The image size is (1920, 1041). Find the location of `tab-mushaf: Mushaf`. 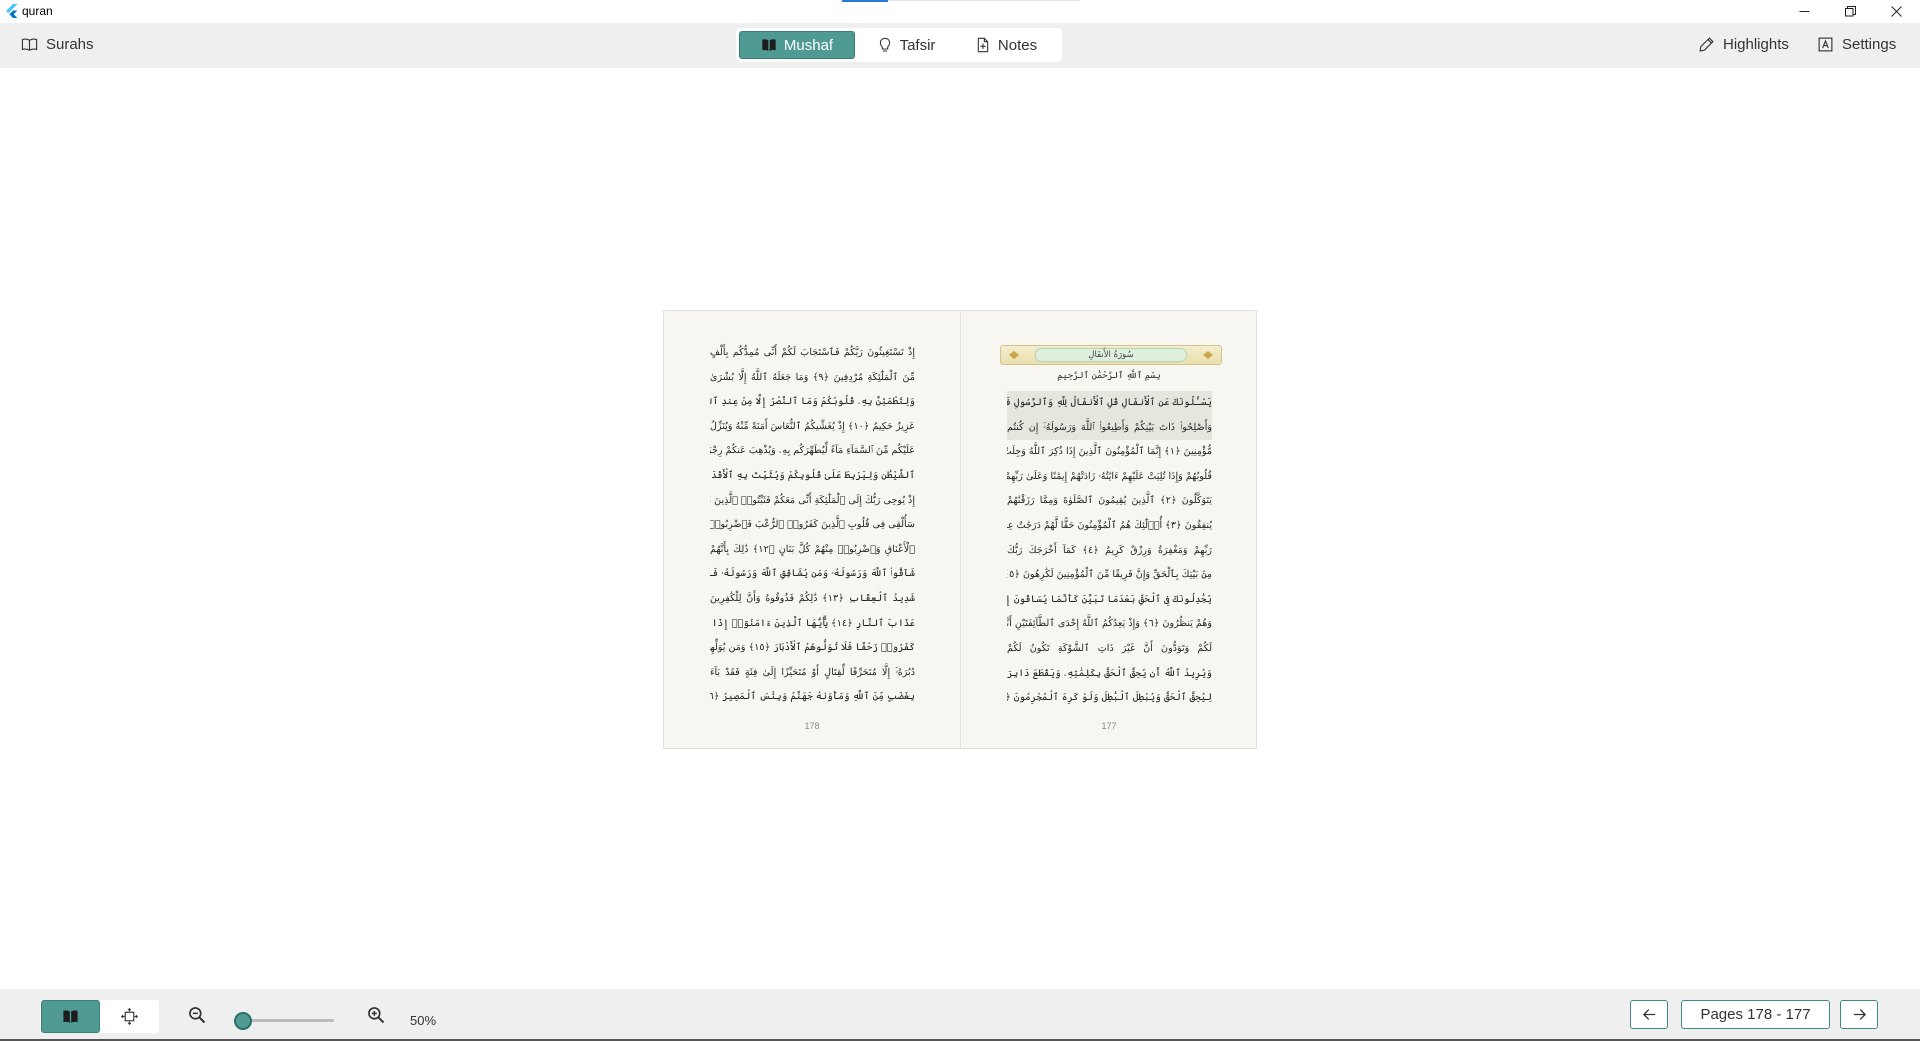

tab-mushaf: Mushaf is located at coordinates (797, 45).